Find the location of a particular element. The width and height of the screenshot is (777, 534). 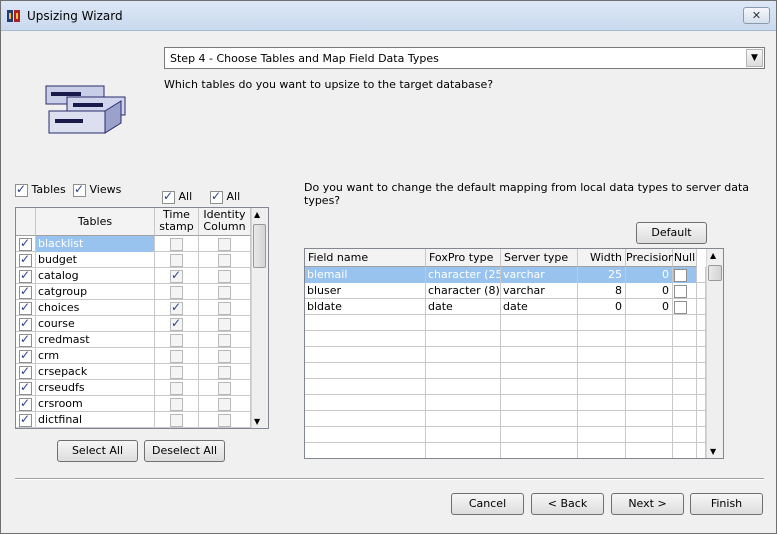

field-row: bldate date date 0 0 is located at coordinates (505, 307).